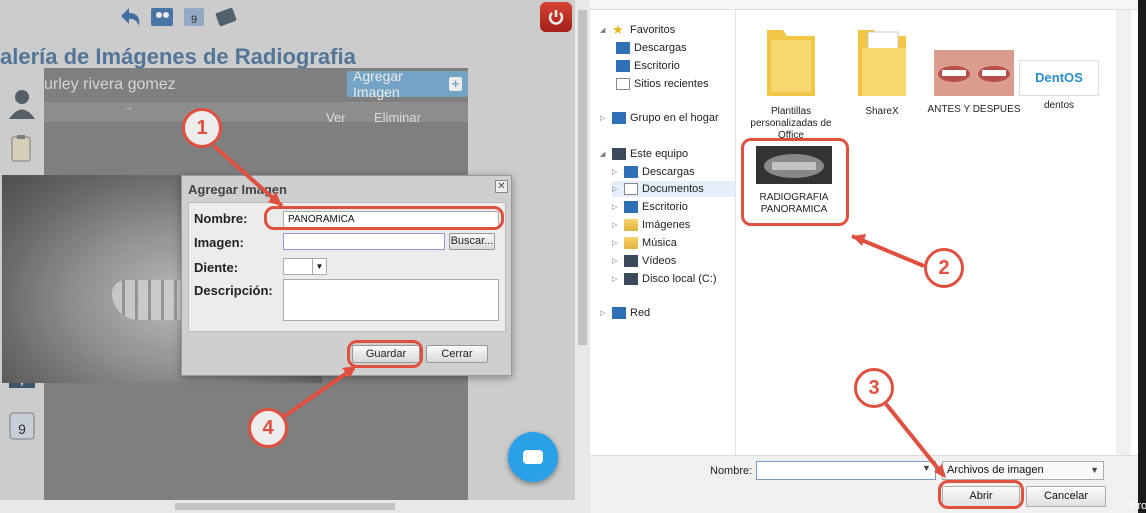  Describe the element at coordinates (974, 83) in the screenshot. I see `file-antes-despues: ANTES Y DESPUES` at that location.